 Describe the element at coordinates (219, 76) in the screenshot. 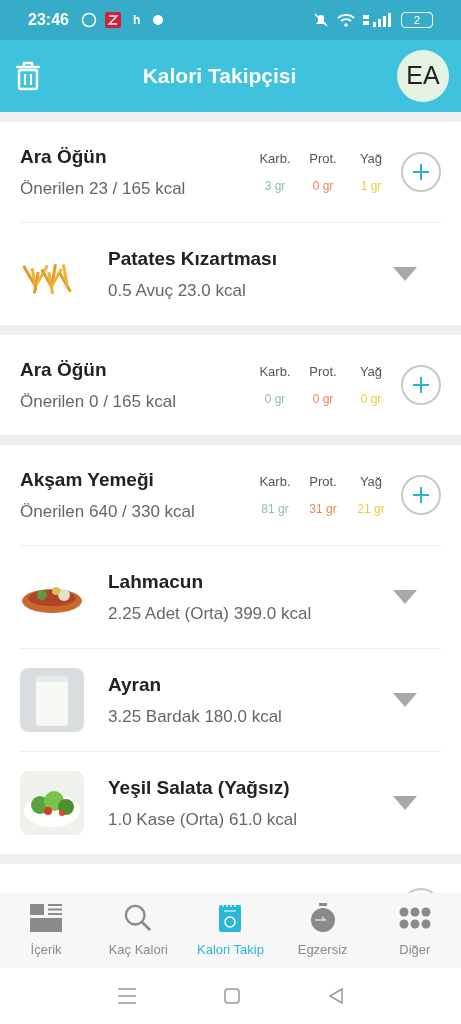

I see `app-title: Kalori Takipçisi` at that location.